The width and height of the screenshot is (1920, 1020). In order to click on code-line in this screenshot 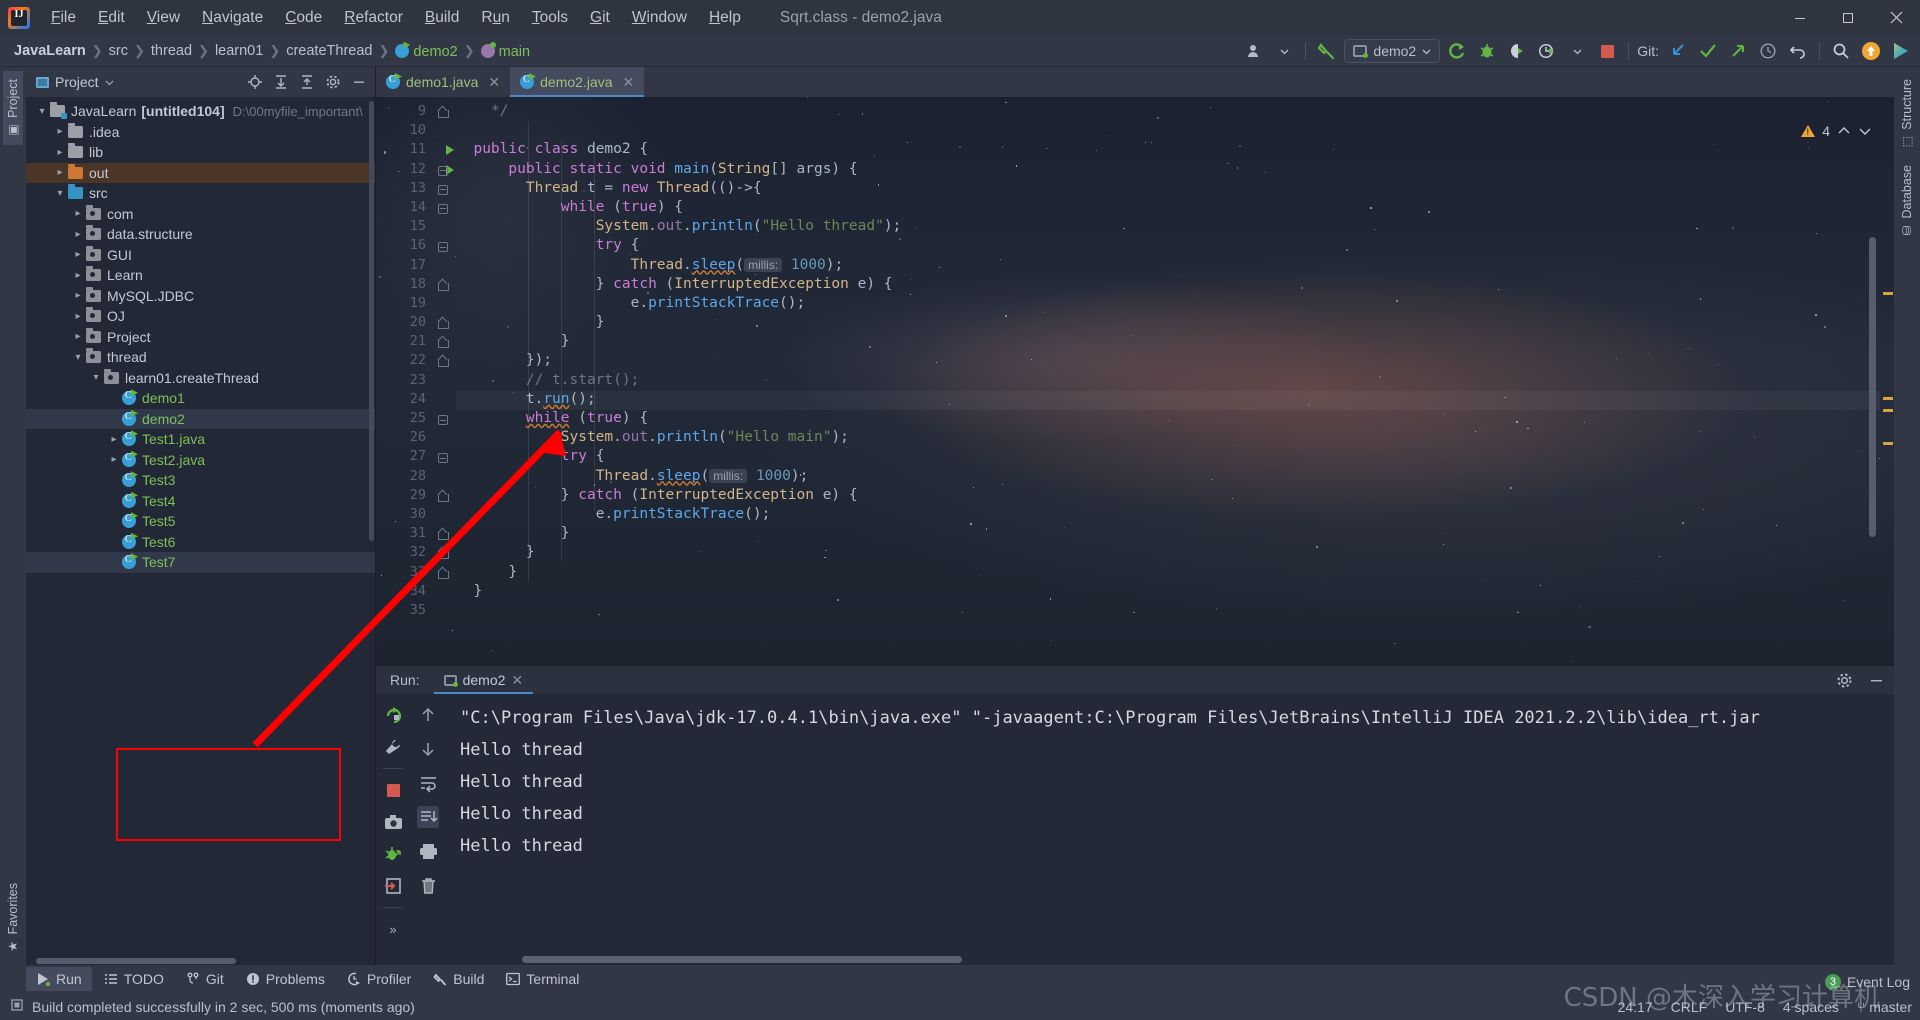, I will do `click(1168, 131)`.